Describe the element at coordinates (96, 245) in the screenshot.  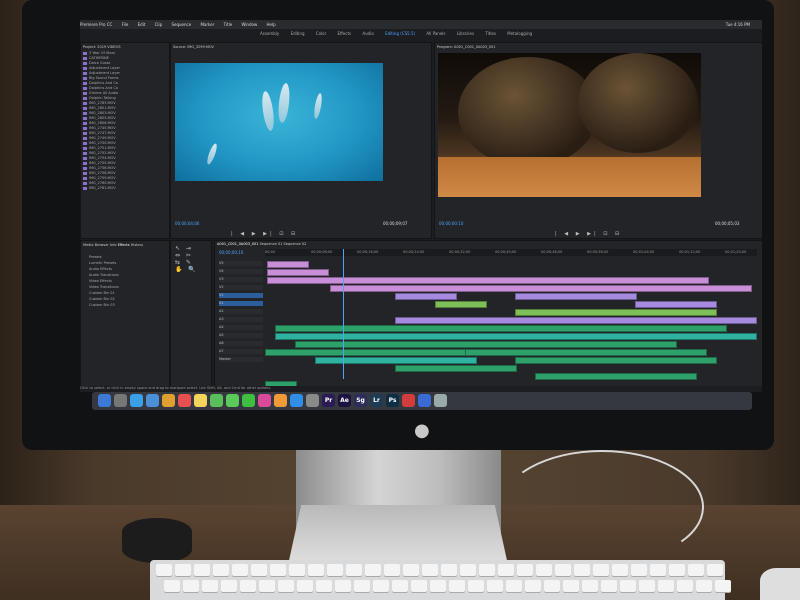
I see `tab-media-browser: Media Browser` at that location.